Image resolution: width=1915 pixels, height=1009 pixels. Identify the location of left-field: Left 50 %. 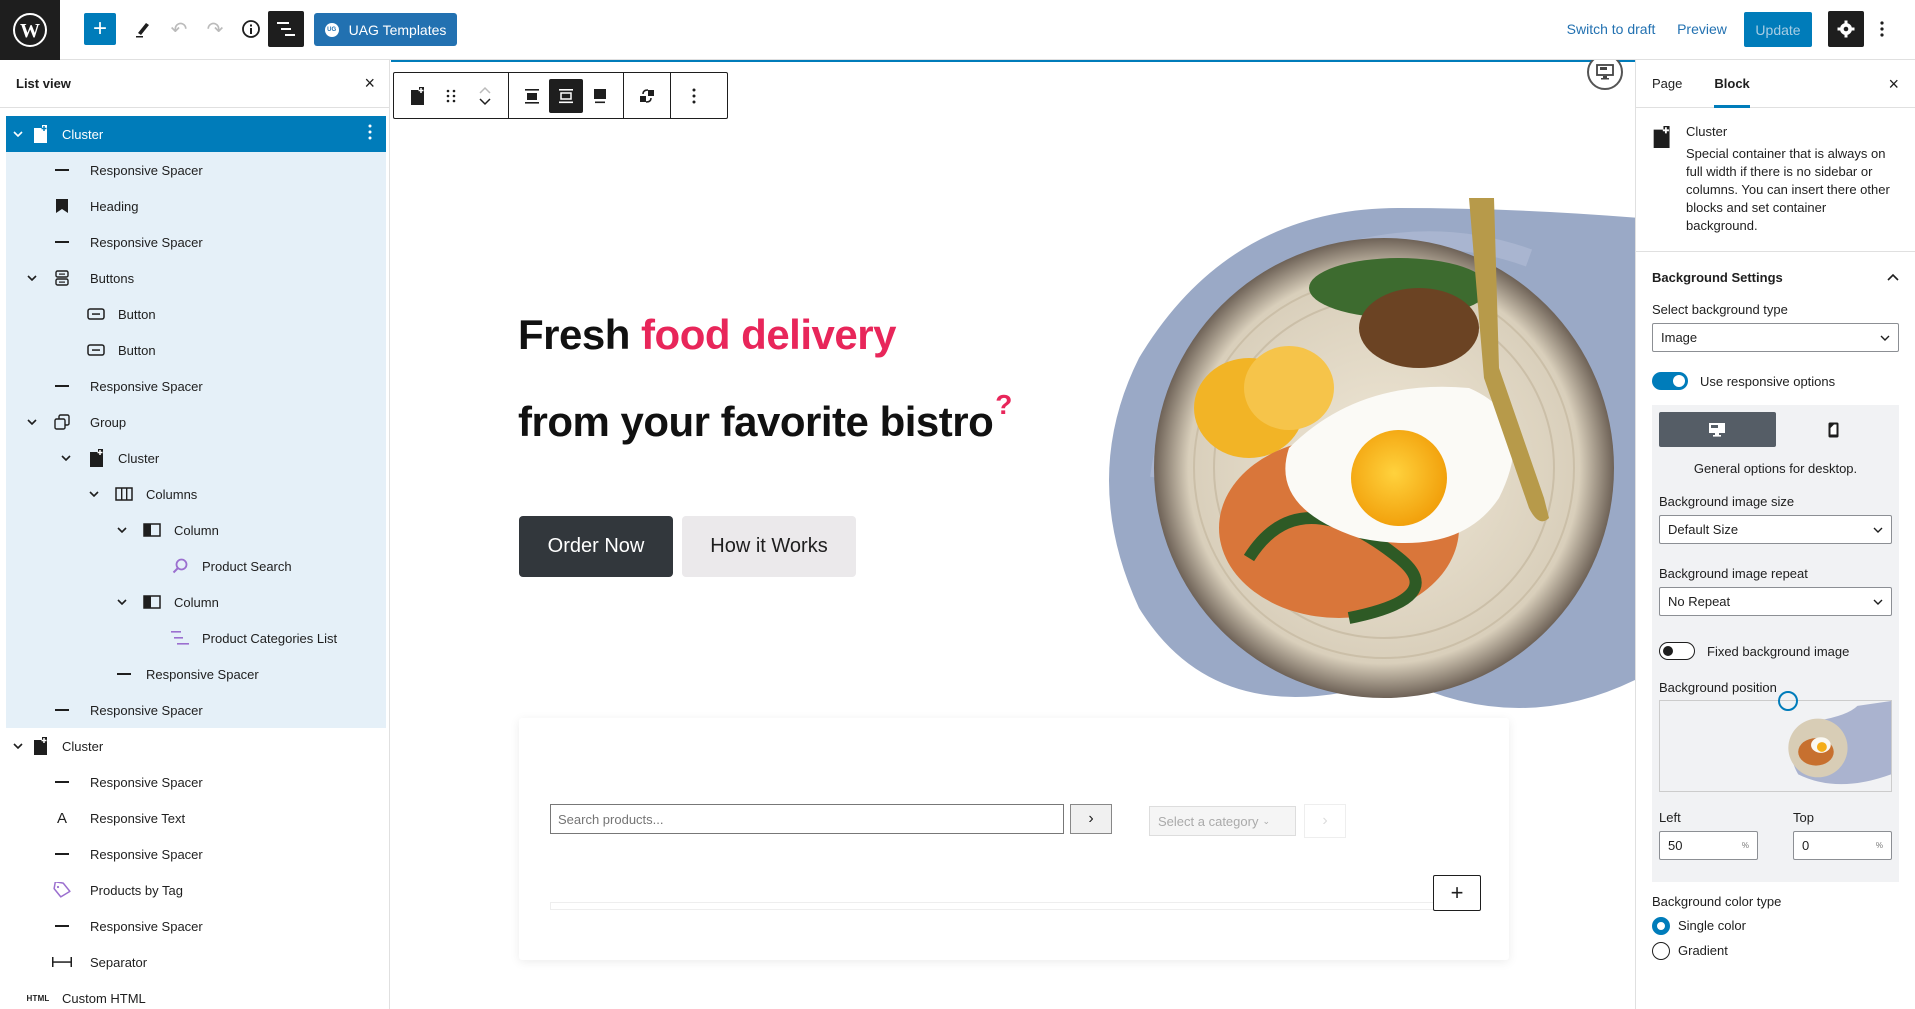
(1708, 835).